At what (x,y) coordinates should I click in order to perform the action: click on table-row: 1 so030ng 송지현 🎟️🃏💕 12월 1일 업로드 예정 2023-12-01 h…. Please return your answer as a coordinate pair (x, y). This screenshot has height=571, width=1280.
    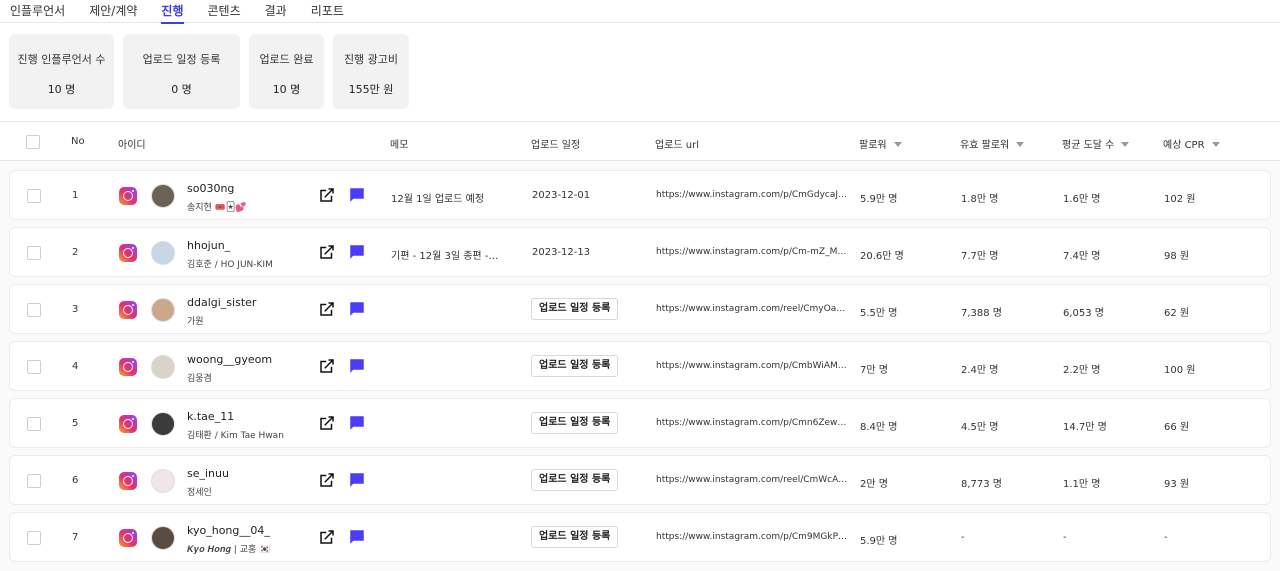
    Looking at the image, I should click on (640, 195).